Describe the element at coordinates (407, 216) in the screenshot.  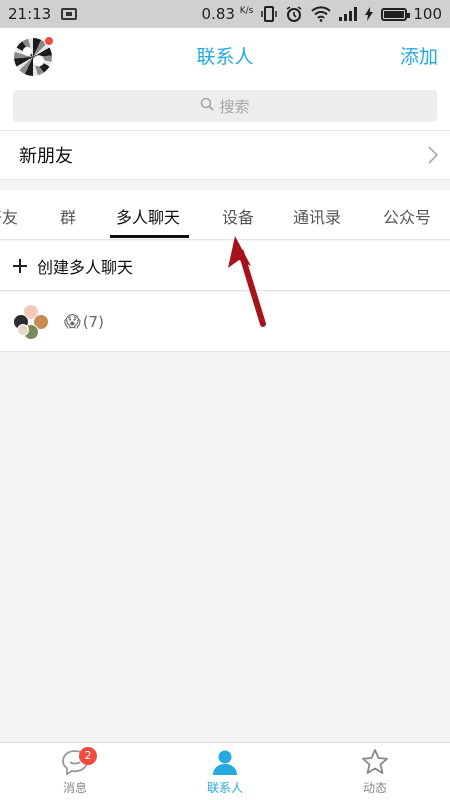
I see `tab-official-accounts: 公众号` at that location.